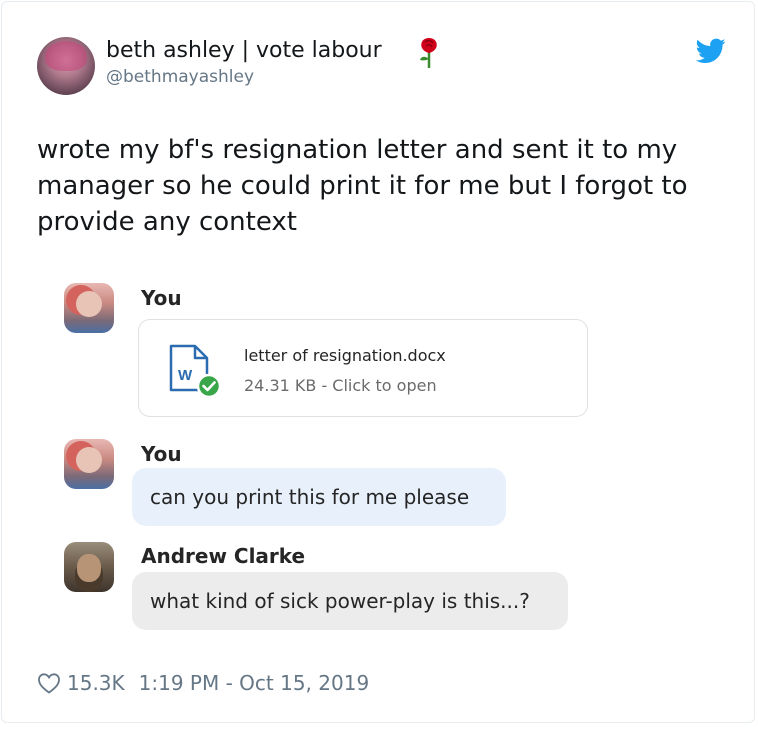 Image resolution: width=758 pixels, height=729 pixels. What do you see at coordinates (193, 372) in the screenshot?
I see `word-doc-icon: W` at bounding box center [193, 372].